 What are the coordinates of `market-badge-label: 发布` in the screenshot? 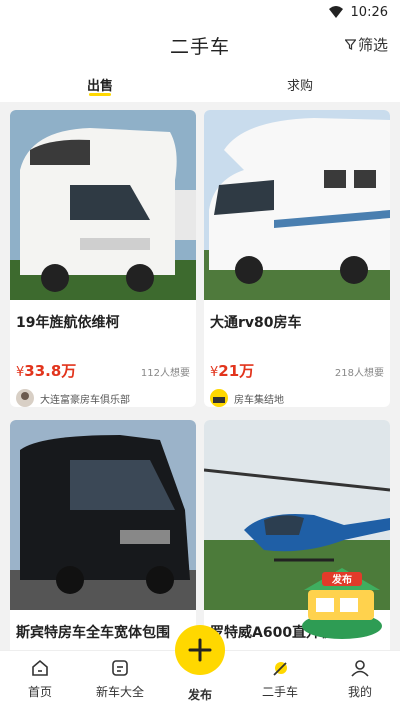 It's located at (341, 579).